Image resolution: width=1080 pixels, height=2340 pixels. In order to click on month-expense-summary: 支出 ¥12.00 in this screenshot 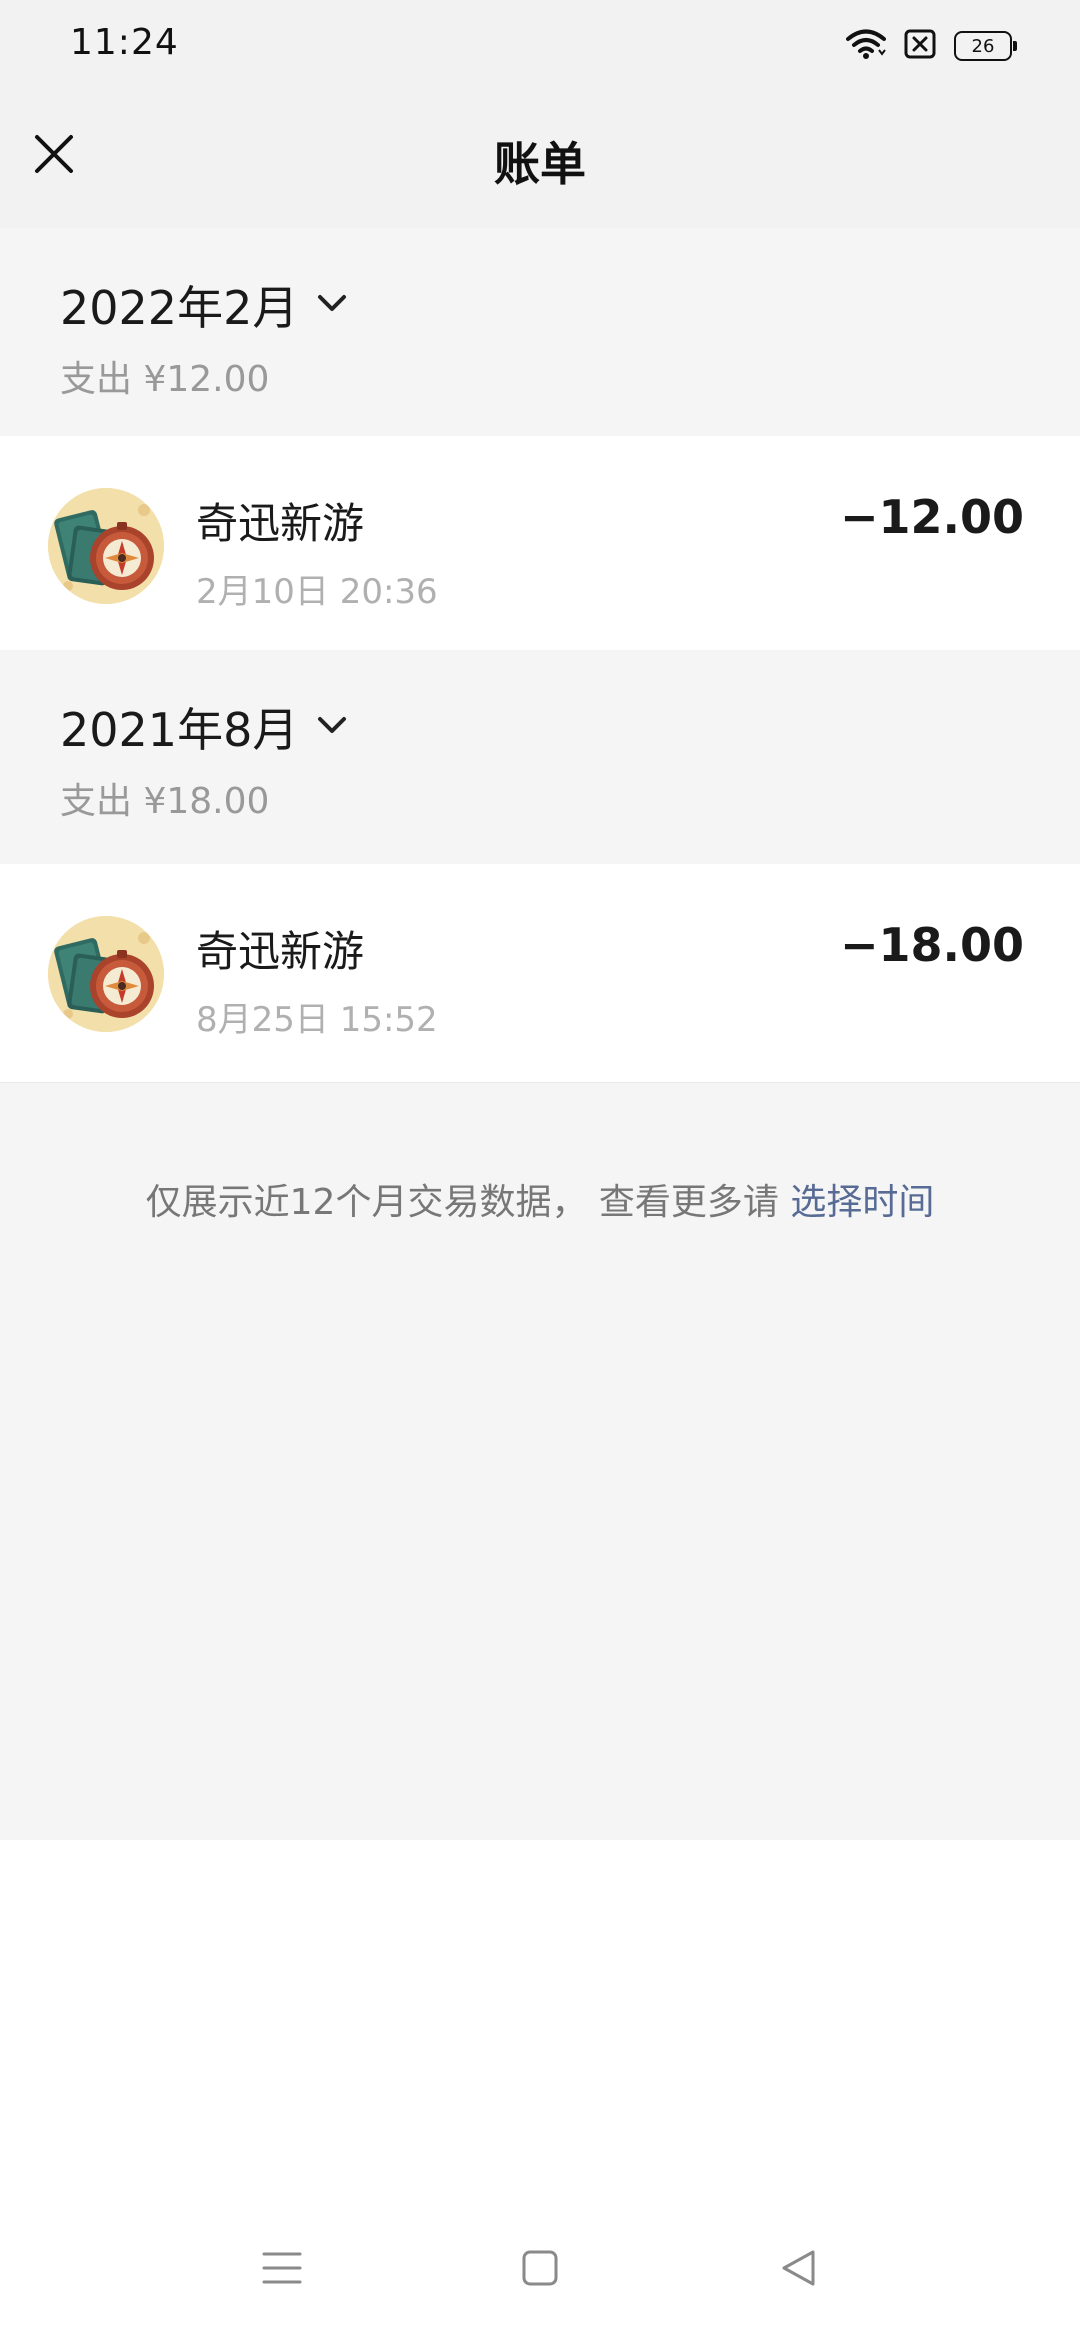, I will do `click(165, 379)`.